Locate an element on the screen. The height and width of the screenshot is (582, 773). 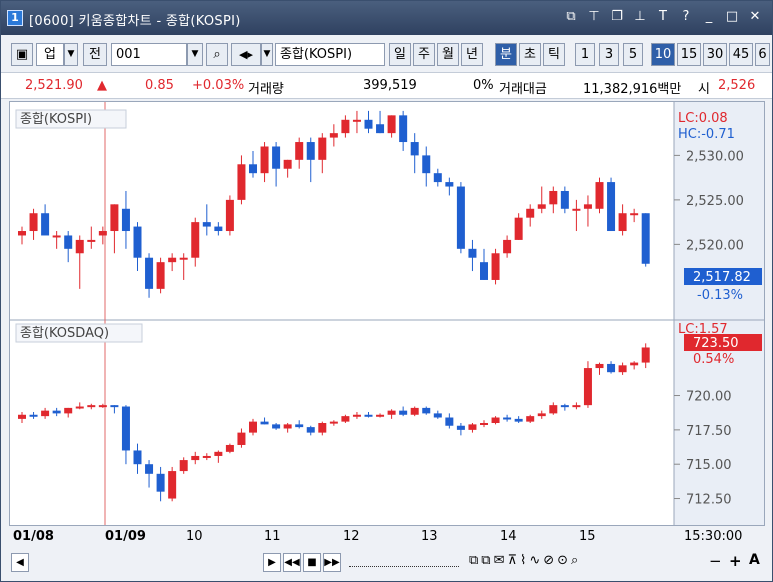
search-icon: ⌕ is located at coordinates (217, 54).